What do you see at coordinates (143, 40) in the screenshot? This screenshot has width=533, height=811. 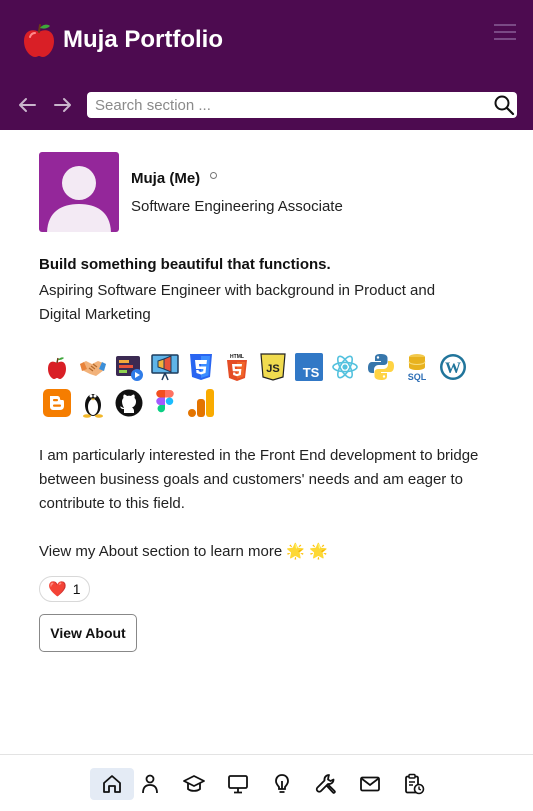 I see `app-title: Muja Portfolio` at bounding box center [143, 40].